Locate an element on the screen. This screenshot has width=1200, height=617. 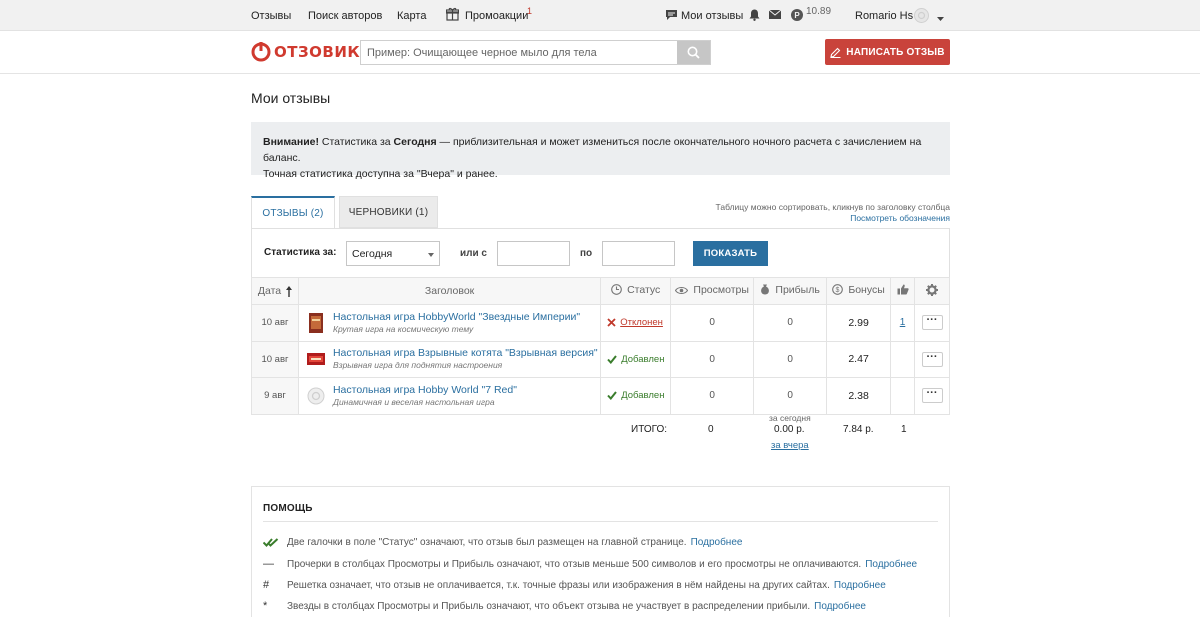
write-review-label: НАПИСАТЬ ОТЗЫВ is located at coordinates (895, 52).